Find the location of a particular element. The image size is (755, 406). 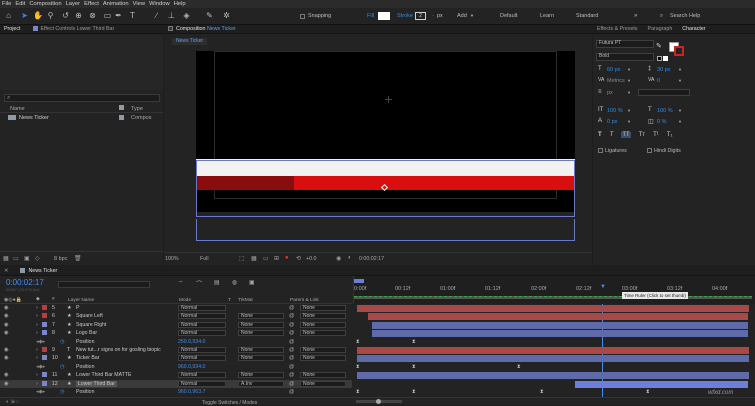

kerning-dropdown-icon: ▼ is located at coordinates (629, 80).